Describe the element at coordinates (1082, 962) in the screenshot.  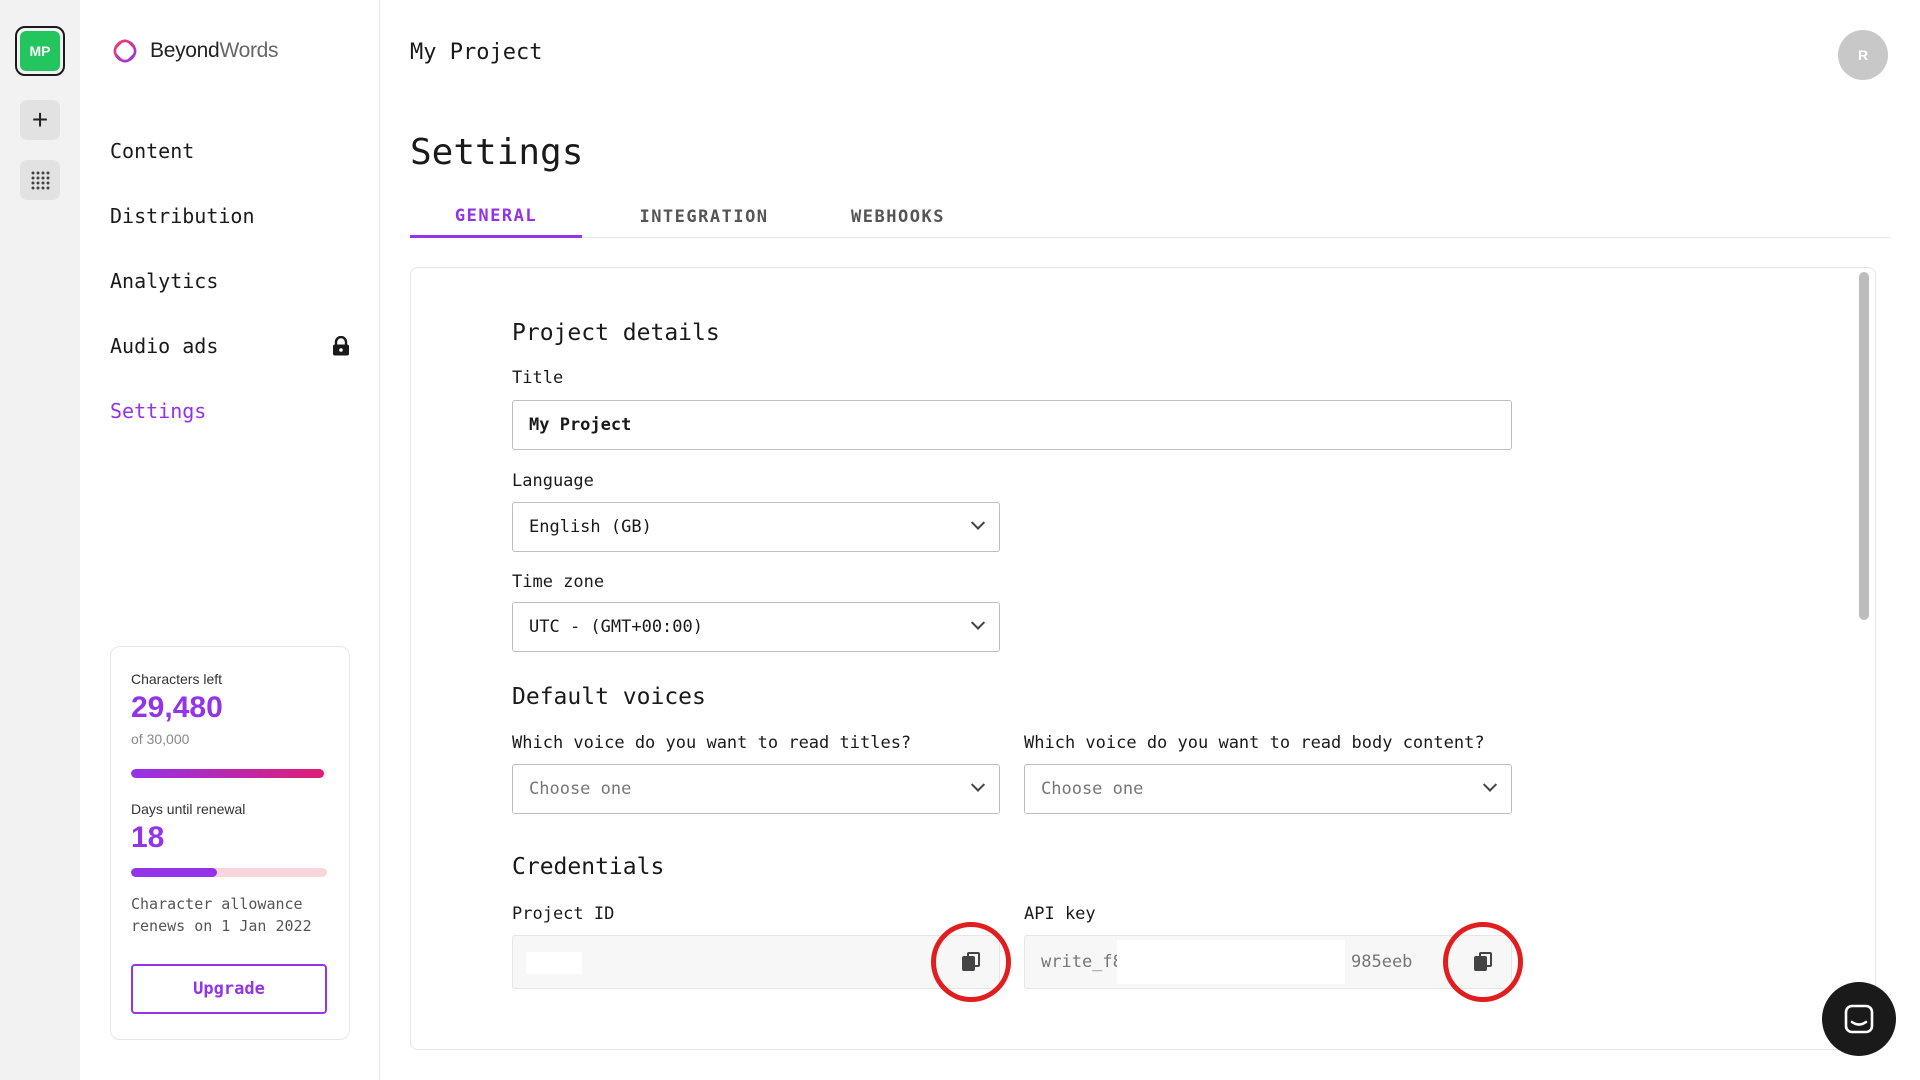
I see `api-key-prefix: write_f8` at that location.